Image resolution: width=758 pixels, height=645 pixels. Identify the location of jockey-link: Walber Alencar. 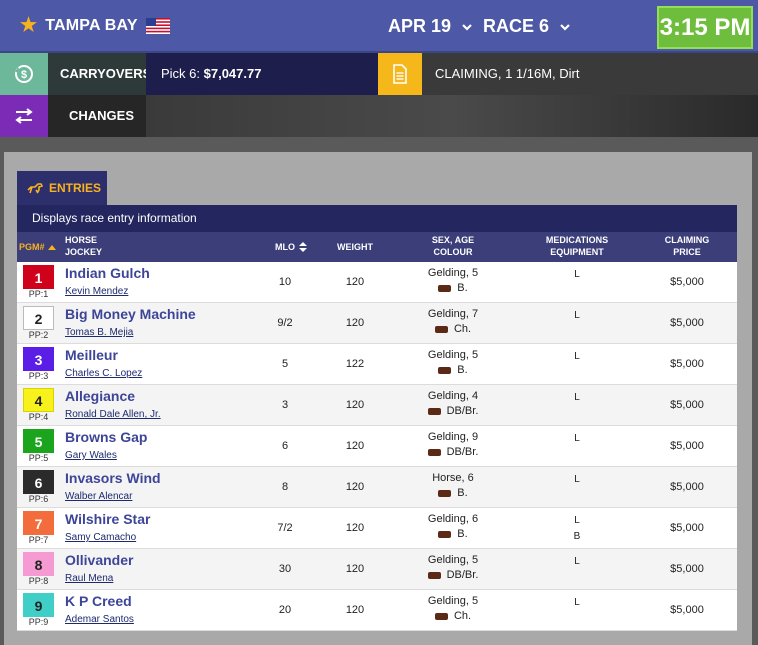
(98, 496).